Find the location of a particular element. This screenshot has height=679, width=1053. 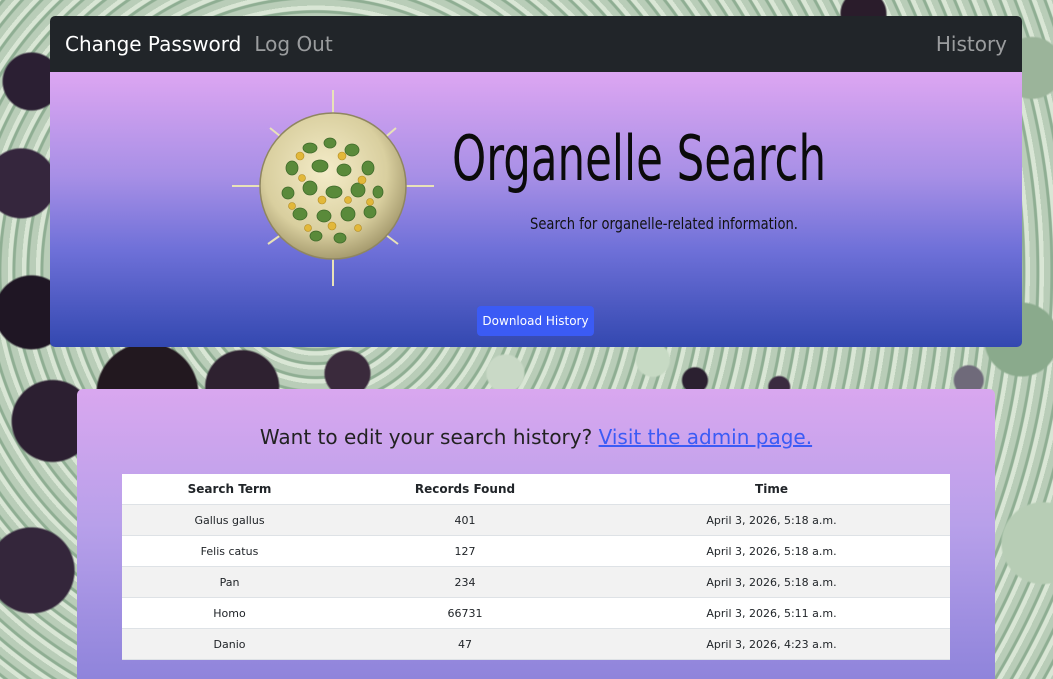

top-navbar: Change Password Log Out History is located at coordinates (536, 44).